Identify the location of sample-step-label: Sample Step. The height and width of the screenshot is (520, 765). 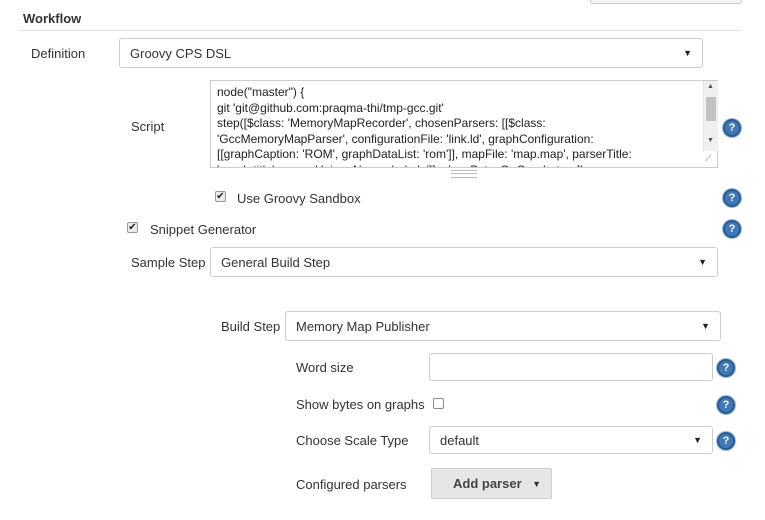
(168, 262).